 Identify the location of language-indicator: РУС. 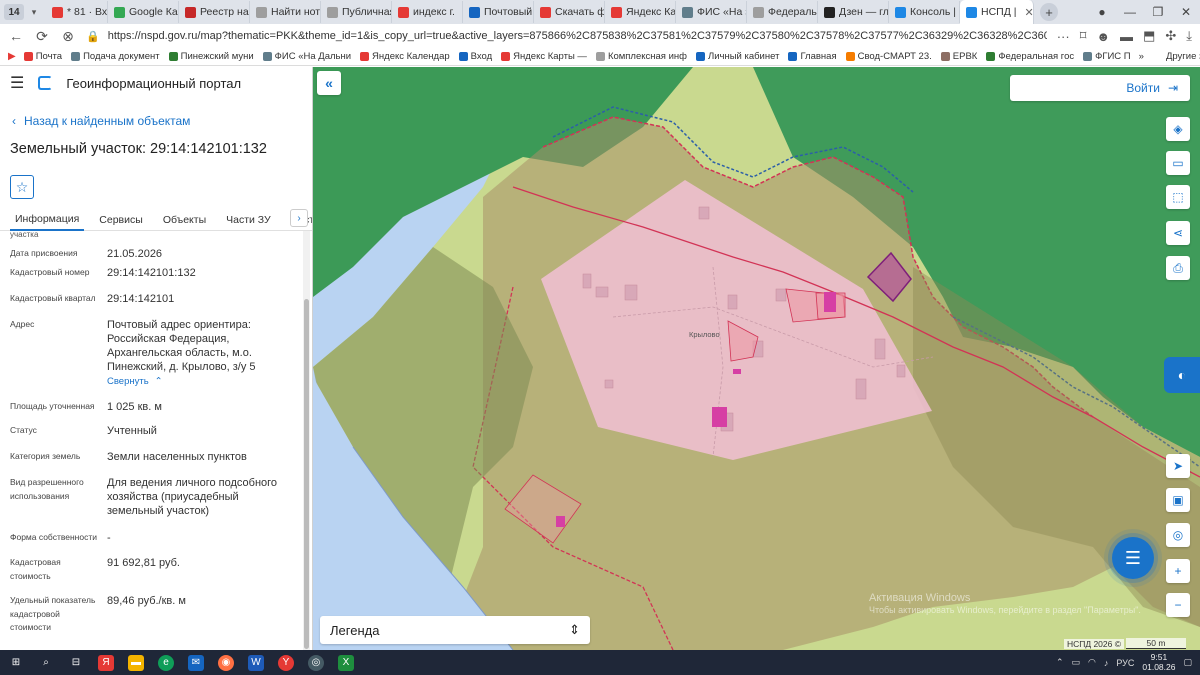
(1125, 663).